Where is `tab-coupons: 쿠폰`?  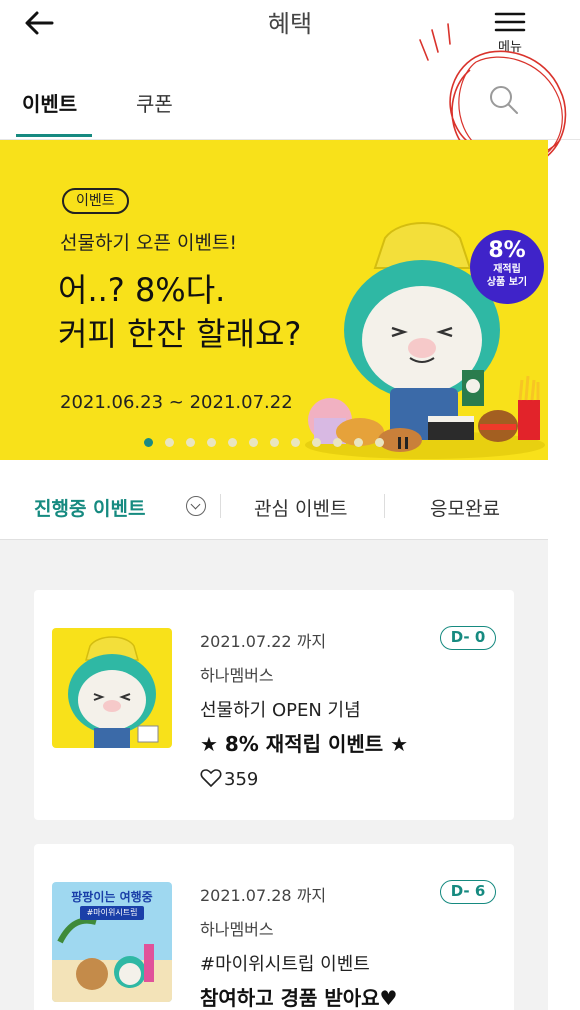
tab-coupons: 쿠폰 is located at coordinates (154, 102).